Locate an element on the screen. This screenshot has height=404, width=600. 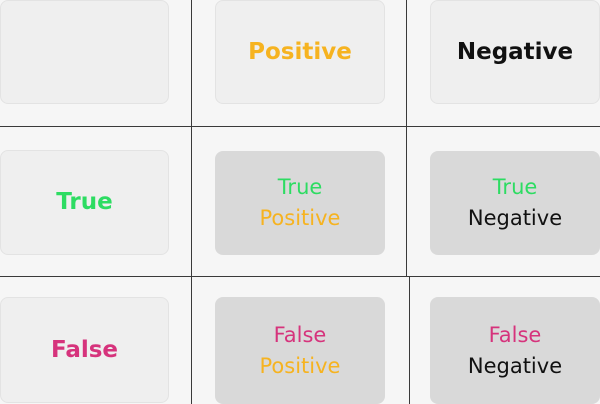
row-header-true-label: True is located at coordinates (84, 202).